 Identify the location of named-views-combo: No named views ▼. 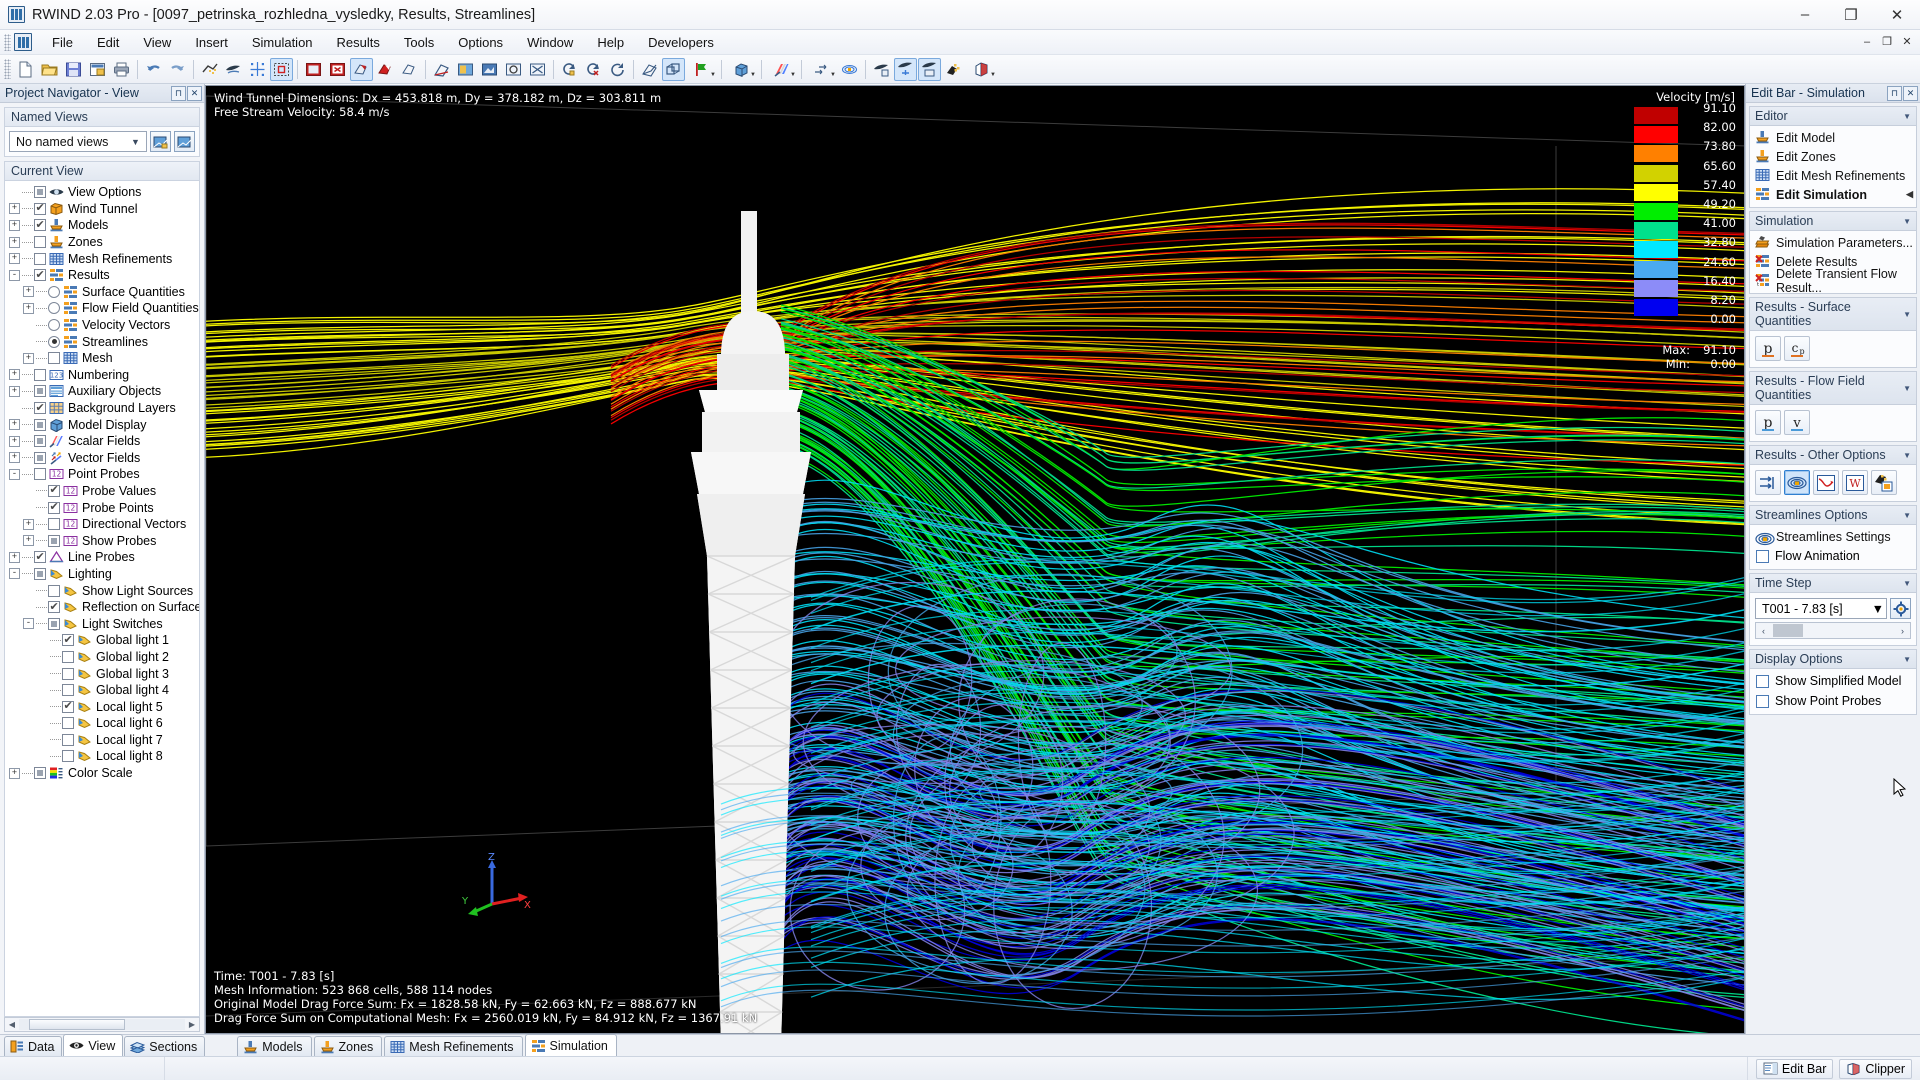
(78, 141).